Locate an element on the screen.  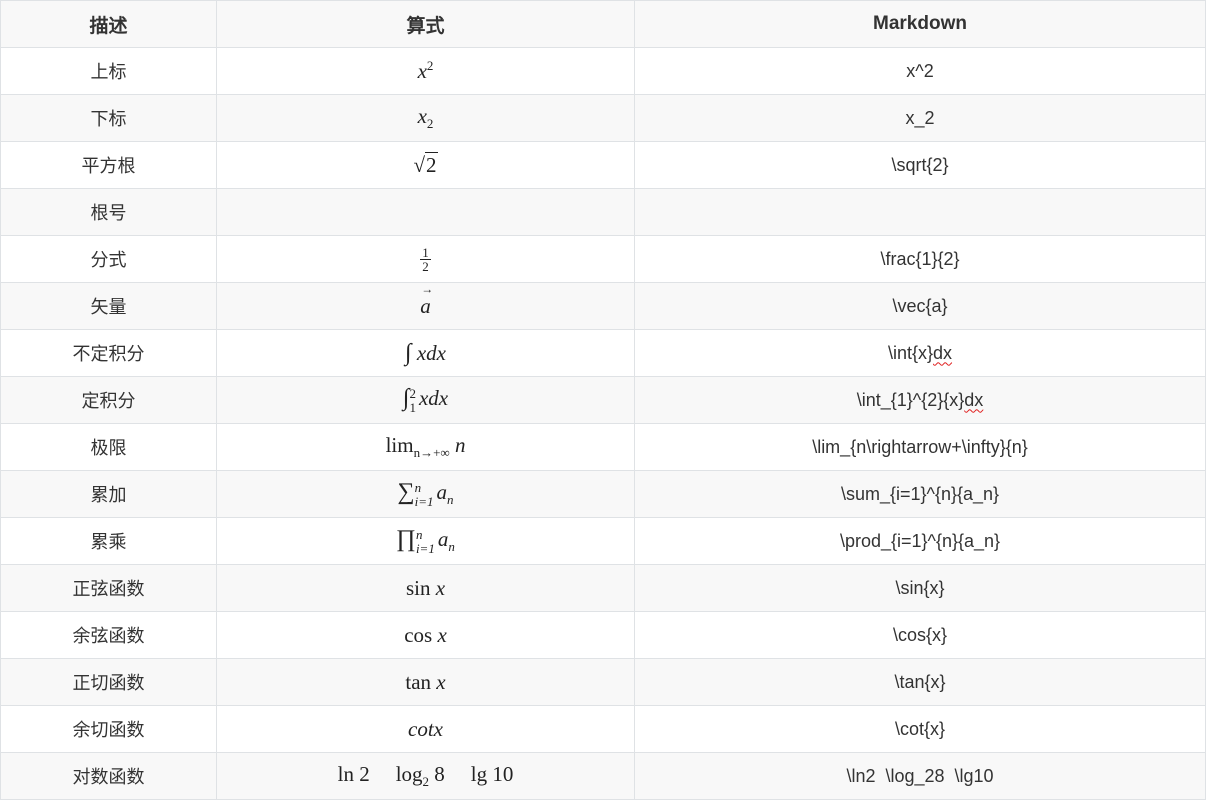
formula-tangent: tan x is located at coordinates (425, 681).